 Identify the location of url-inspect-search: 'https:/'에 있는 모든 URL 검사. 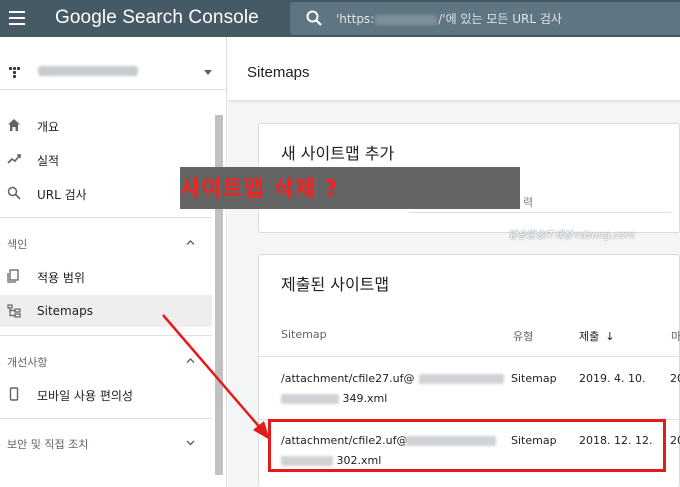
(485, 18).